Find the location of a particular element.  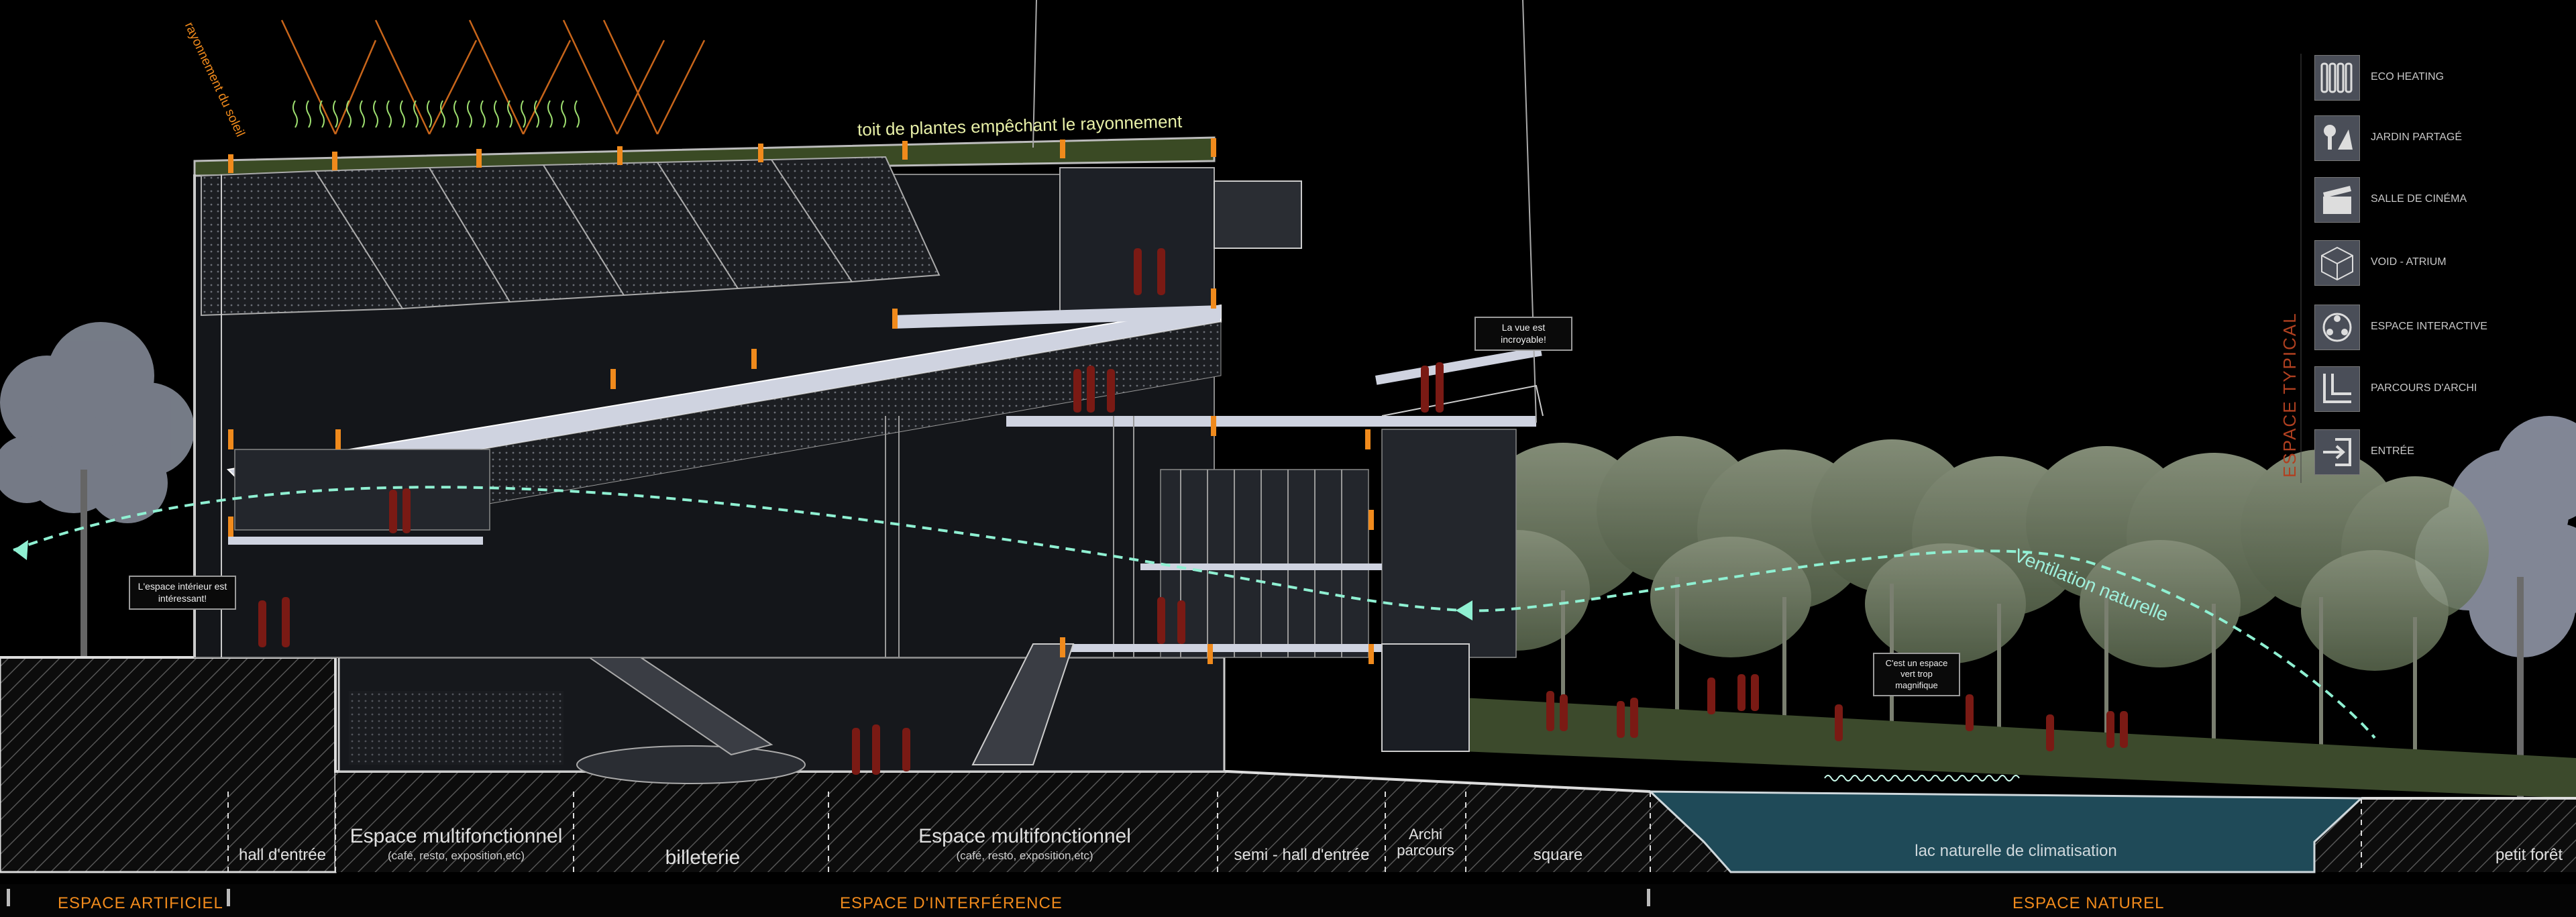

zone-lac: lac naturelle de climatisation is located at coordinates (2016, 851).